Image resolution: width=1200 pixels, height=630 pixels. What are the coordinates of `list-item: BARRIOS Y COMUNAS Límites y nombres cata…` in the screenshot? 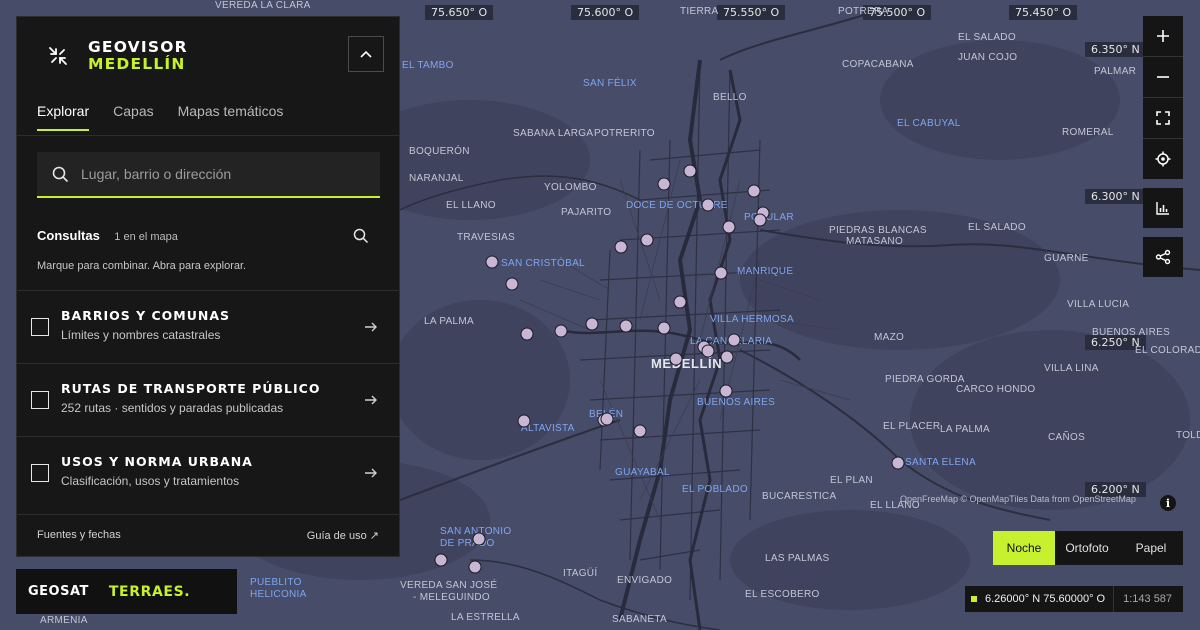 It's located at (208, 326).